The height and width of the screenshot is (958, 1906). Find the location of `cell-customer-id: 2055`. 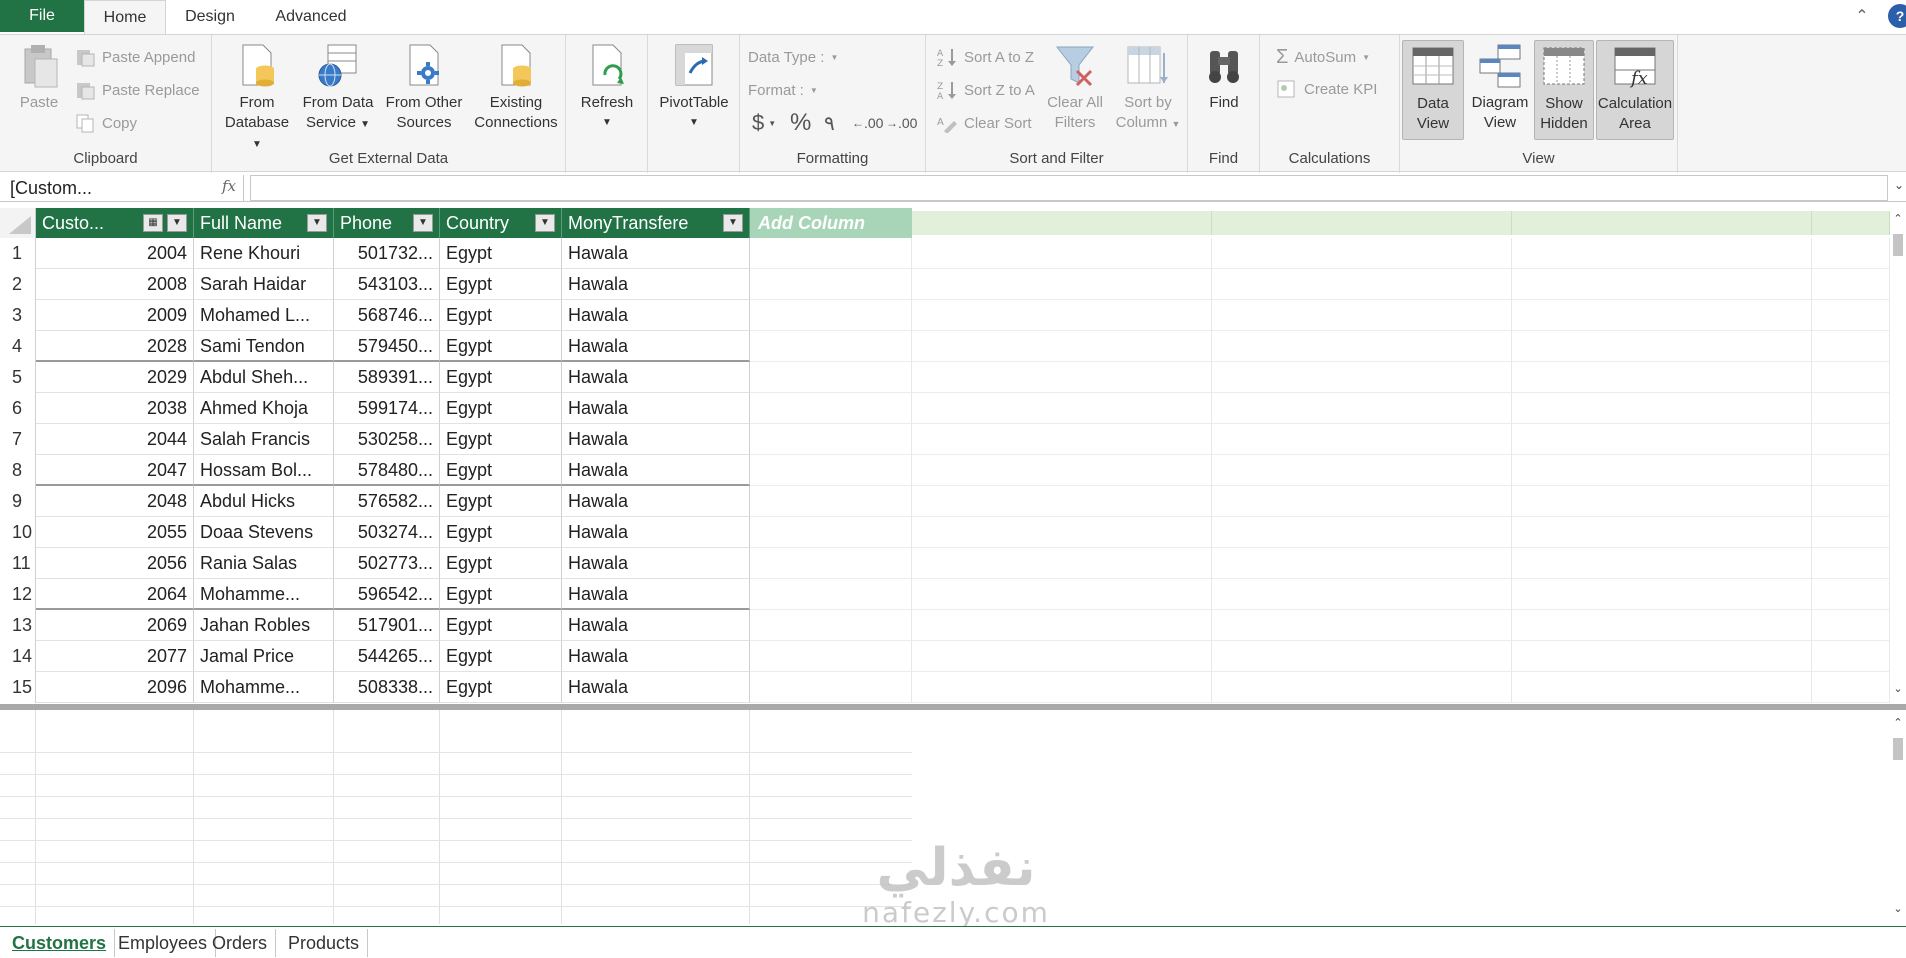

cell-customer-id: 2055 is located at coordinates (115, 532).